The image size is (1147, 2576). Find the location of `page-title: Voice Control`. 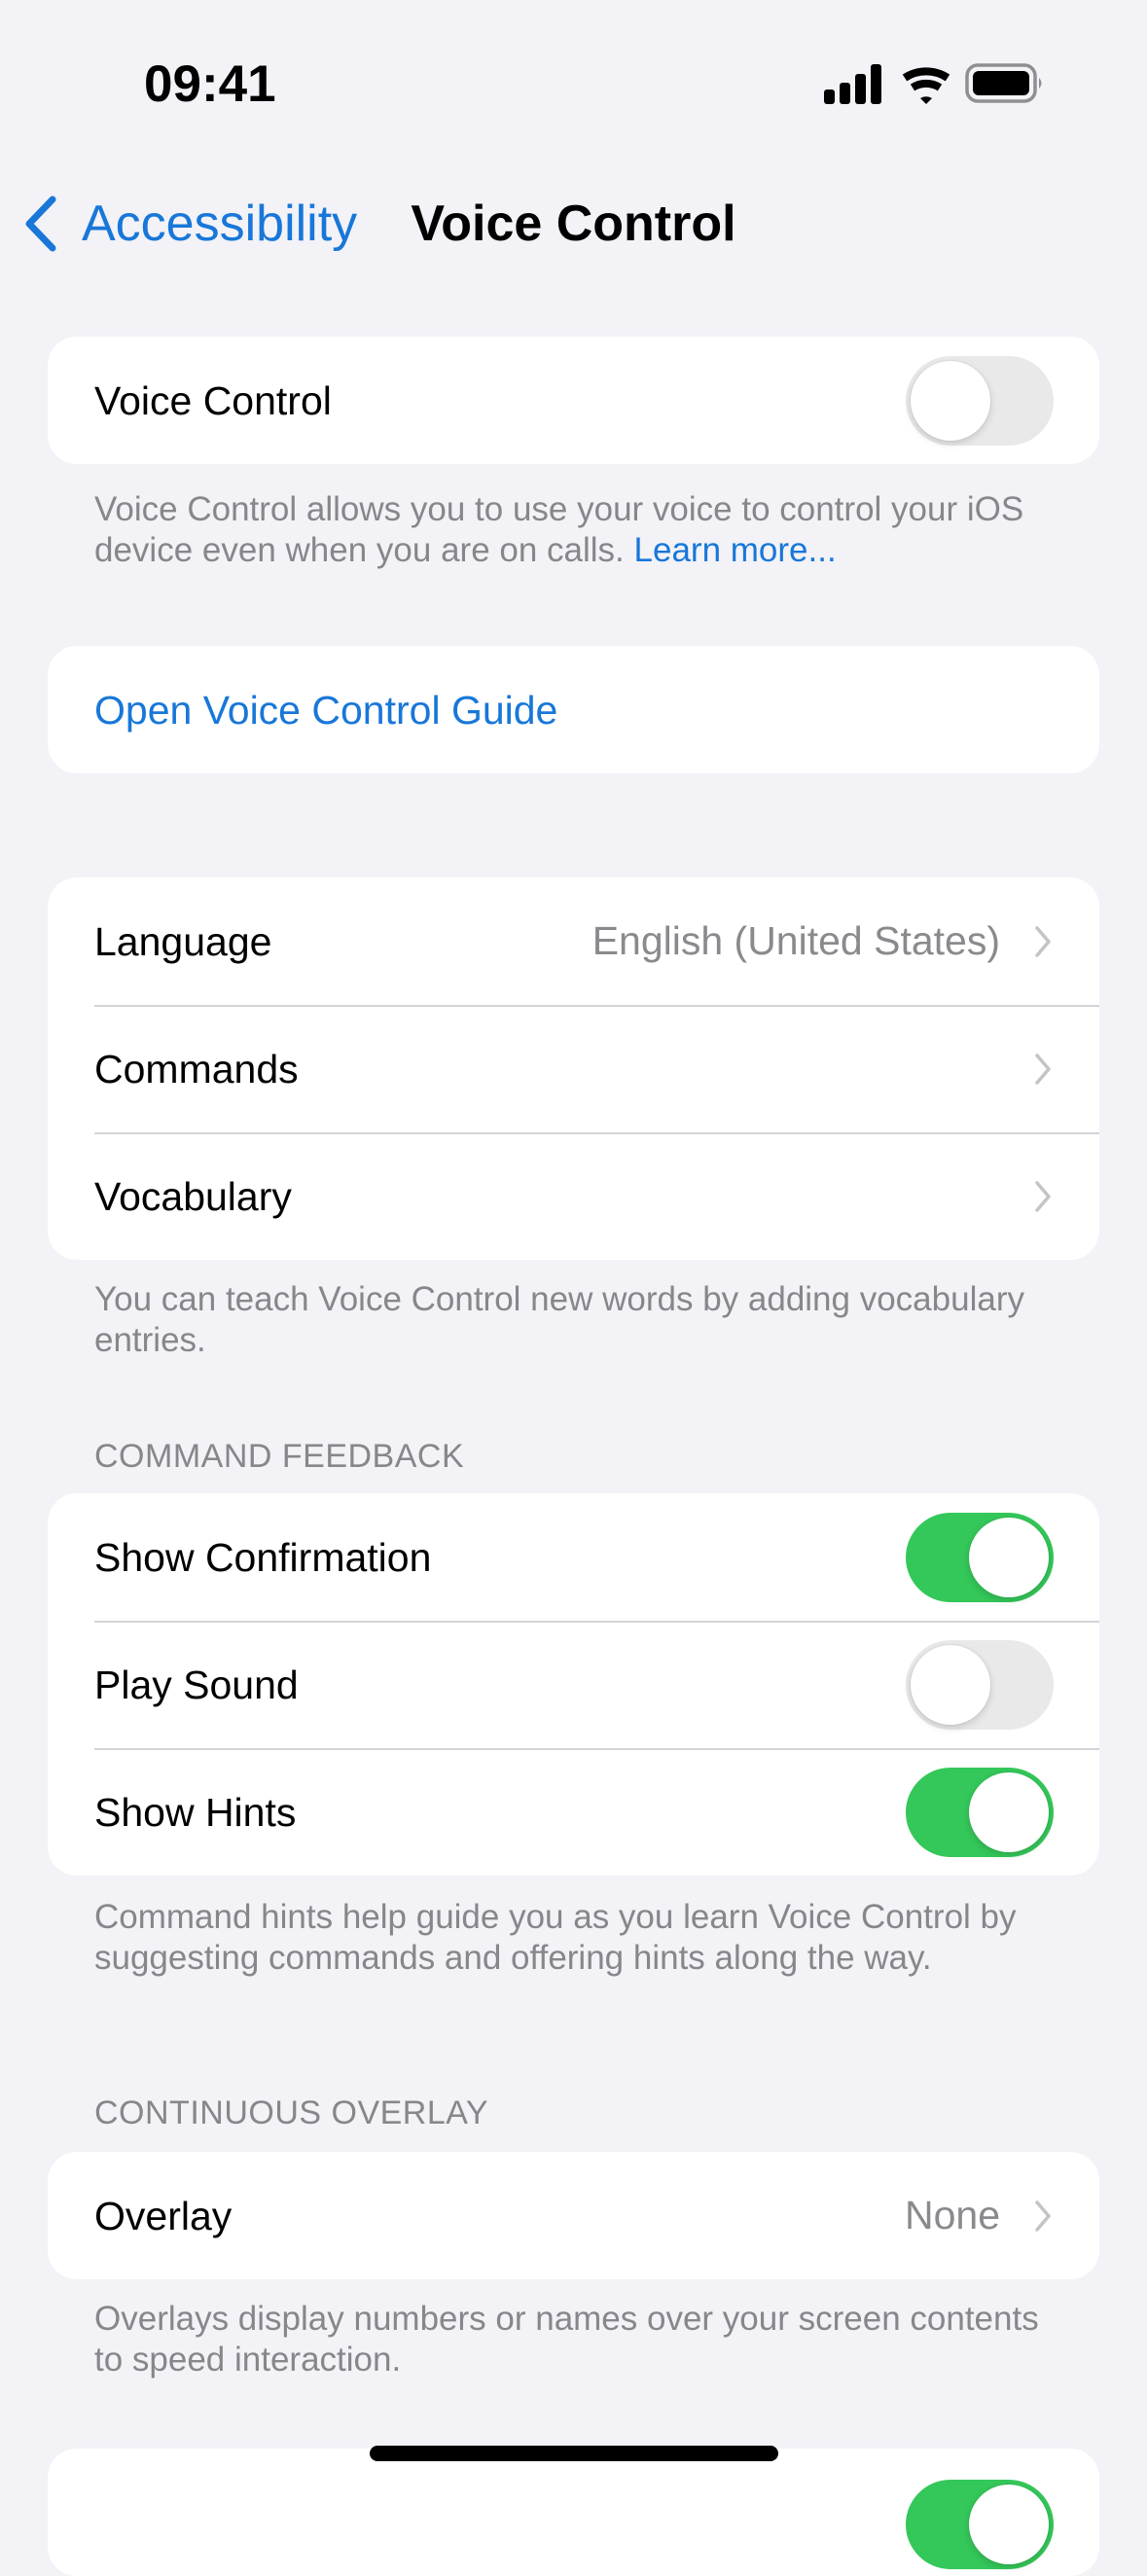

page-title: Voice Control is located at coordinates (573, 224).